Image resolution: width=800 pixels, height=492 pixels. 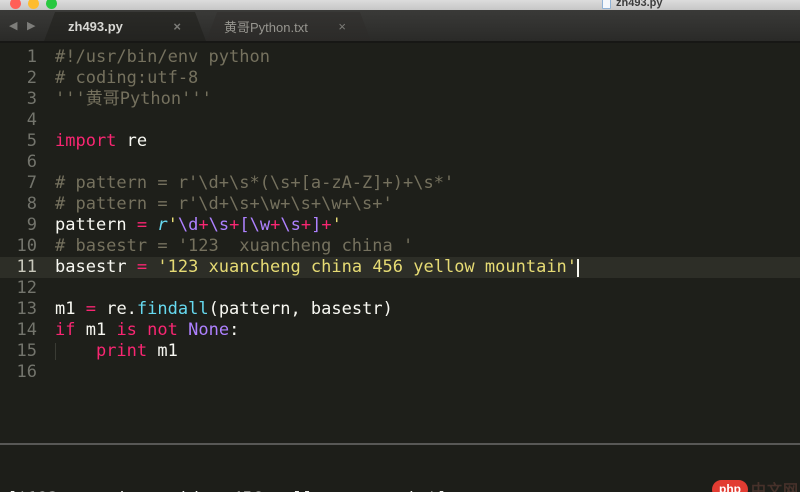 What do you see at coordinates (400, 162) in the screenshot?
I see `code-line: 6` at bounding box center [400, 162].